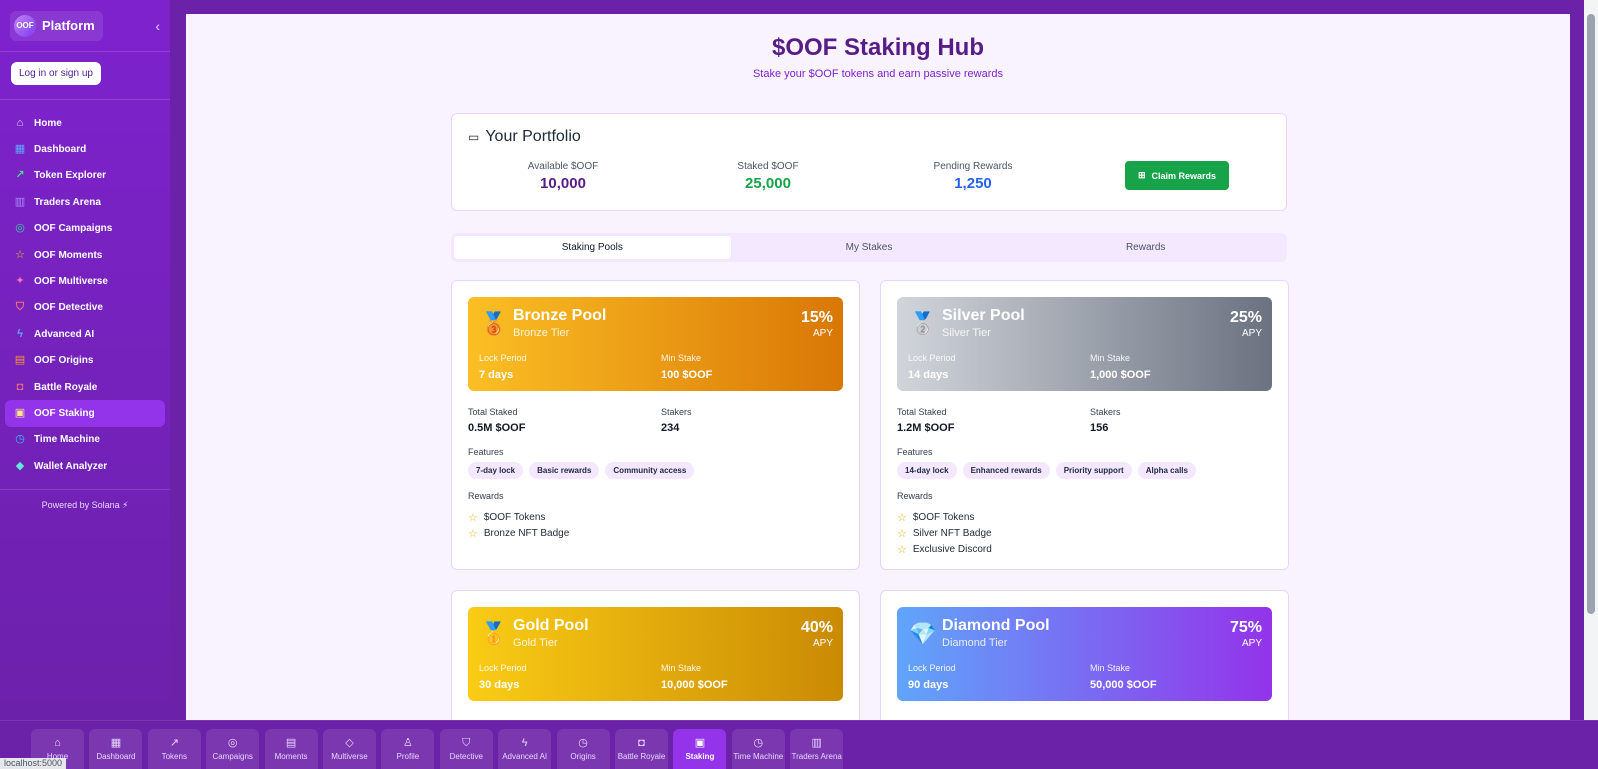 Image resolution: width=1598 pixels, height=769 pixels. I want to click on reward-item: ☆ $OOF Tokens, so click(518, 517).